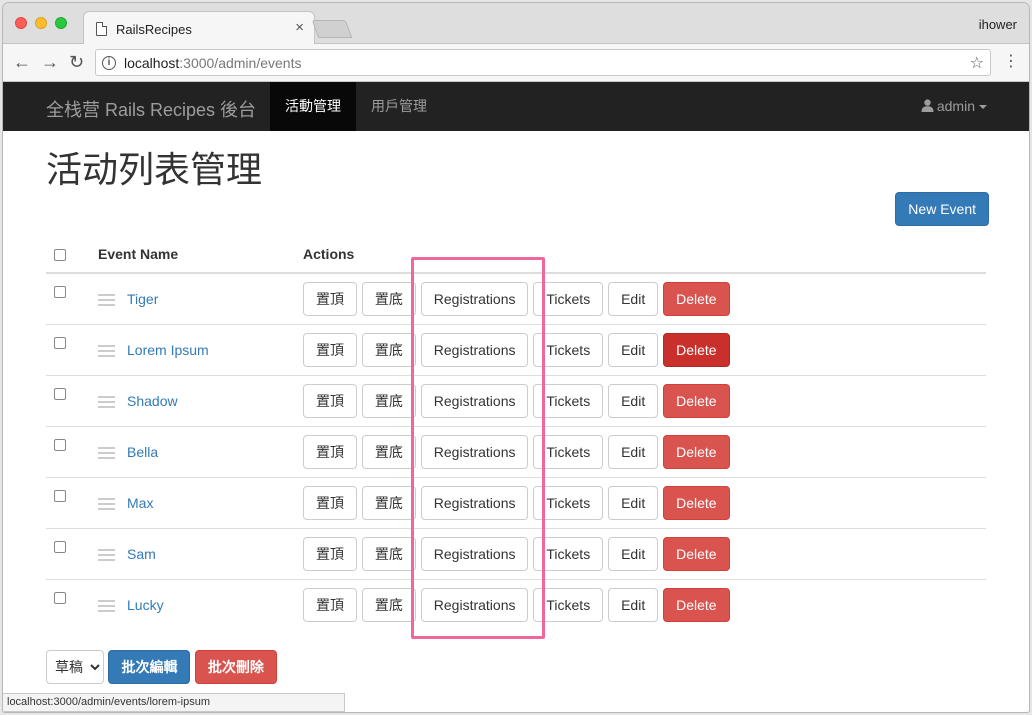 The width and height of the screenshot is (1032, 715). What do you see at coordinates (22, 62) in the screenshot?
I see `back-arrow-icon: ←` at bounding box center [22, 62].